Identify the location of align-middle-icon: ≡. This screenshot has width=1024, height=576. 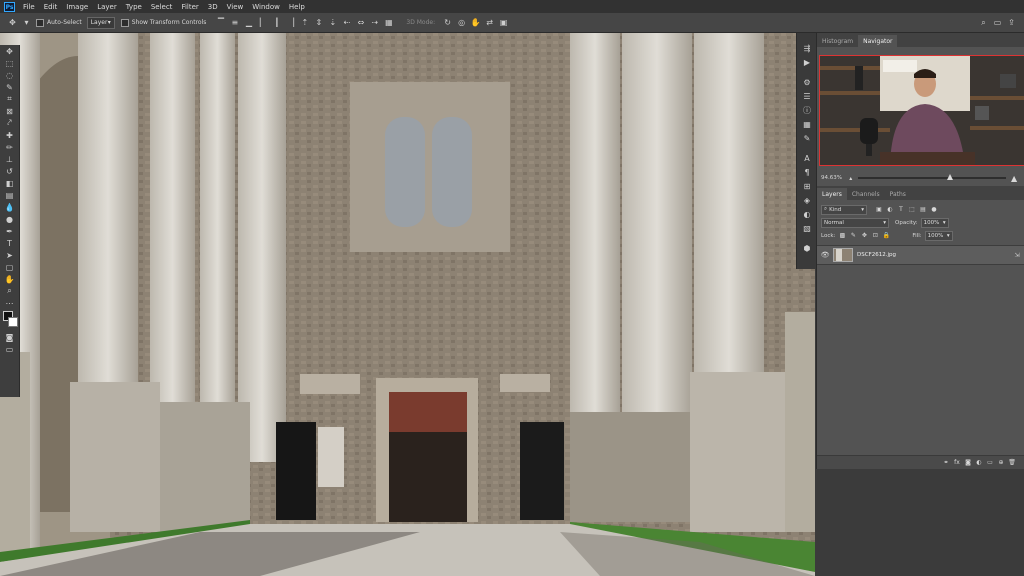
(234, 22).